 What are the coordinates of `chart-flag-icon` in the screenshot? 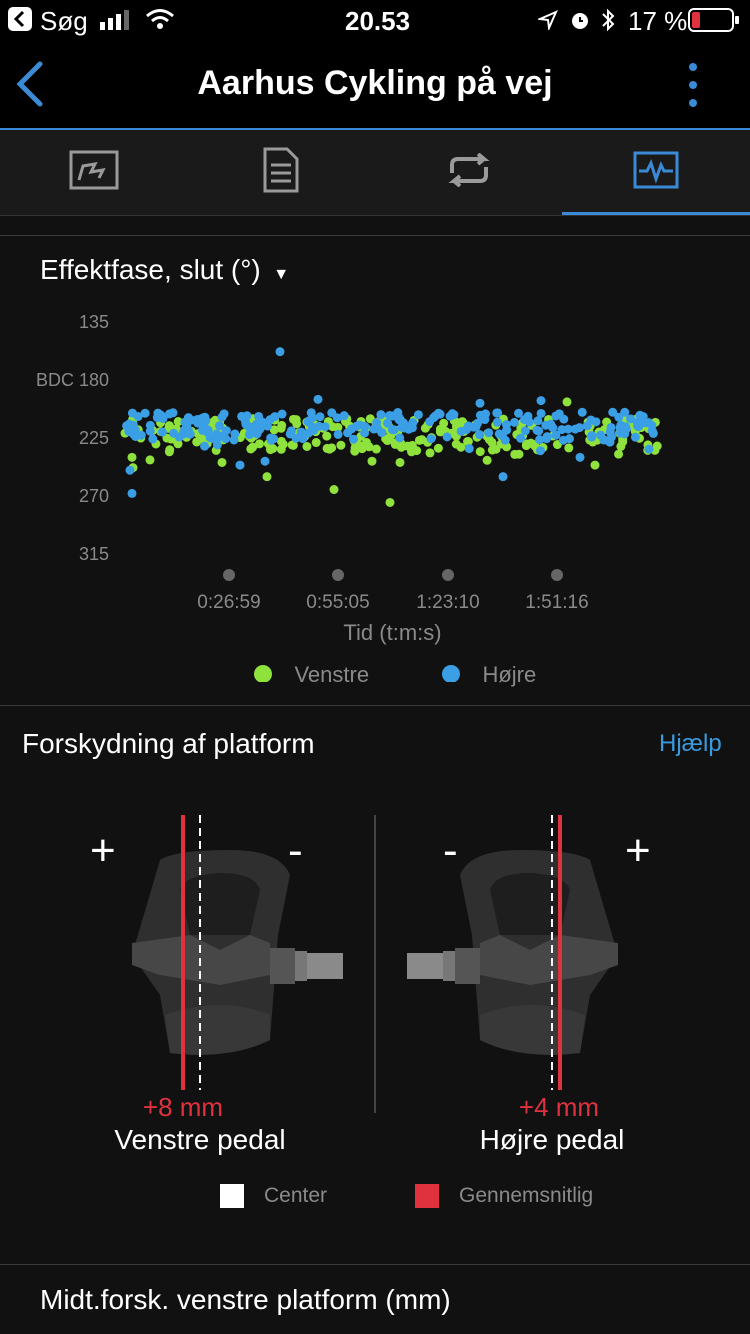 It's located at (94, 172).